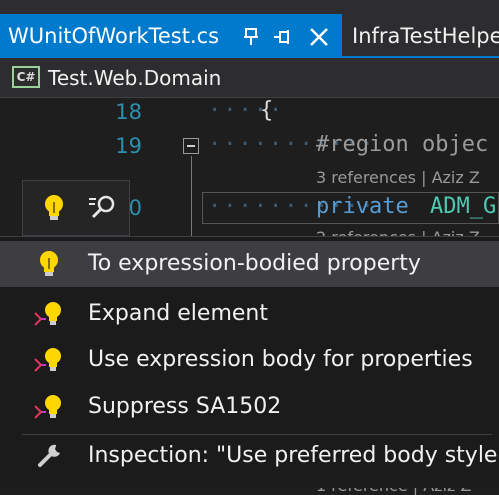 The height and width of the screenshot is (495, 499). I want to click on menu-item-expand-element: Expand element, so click(249, 314).